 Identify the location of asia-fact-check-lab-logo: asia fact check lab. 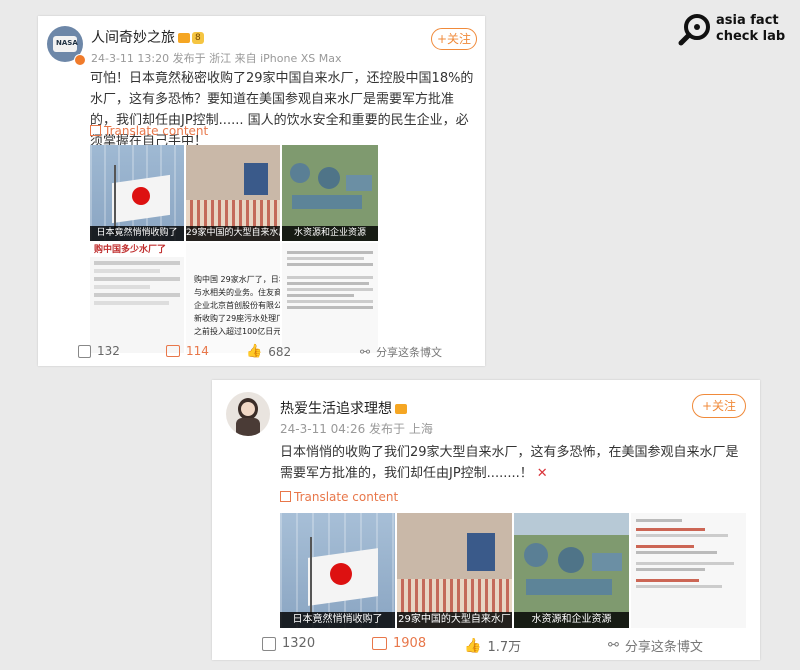
(734, 30).